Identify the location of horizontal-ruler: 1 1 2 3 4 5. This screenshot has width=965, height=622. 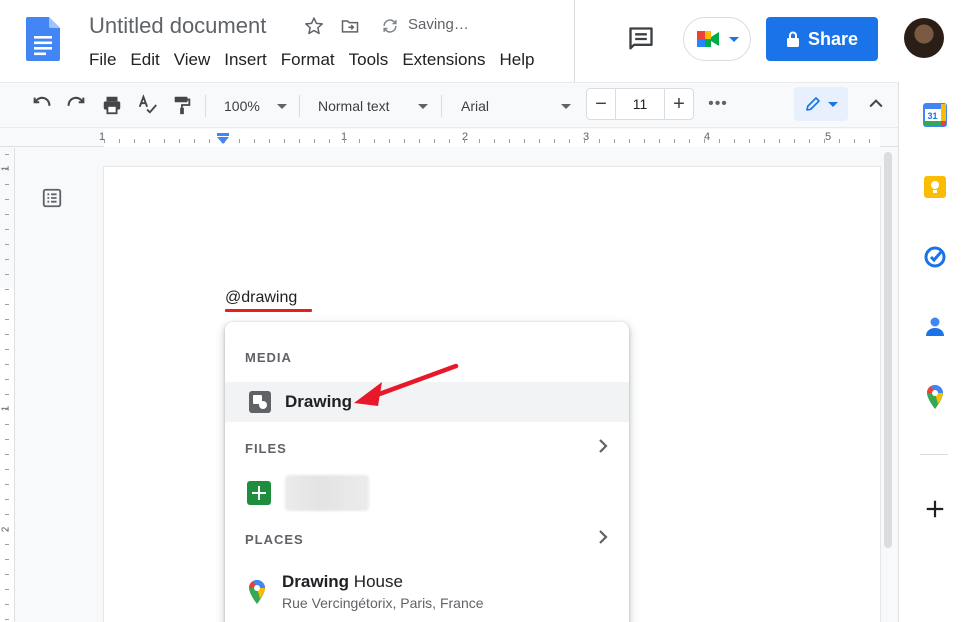
(449, 138).